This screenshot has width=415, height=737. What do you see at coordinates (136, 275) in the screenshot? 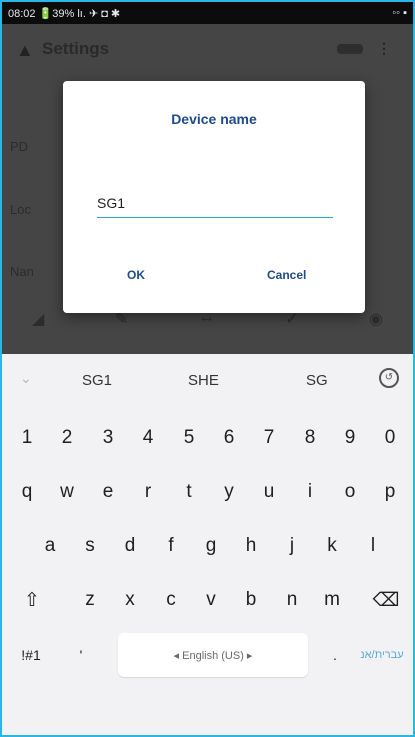
I see `ok-button: OK` at bounding box center [136, 275].